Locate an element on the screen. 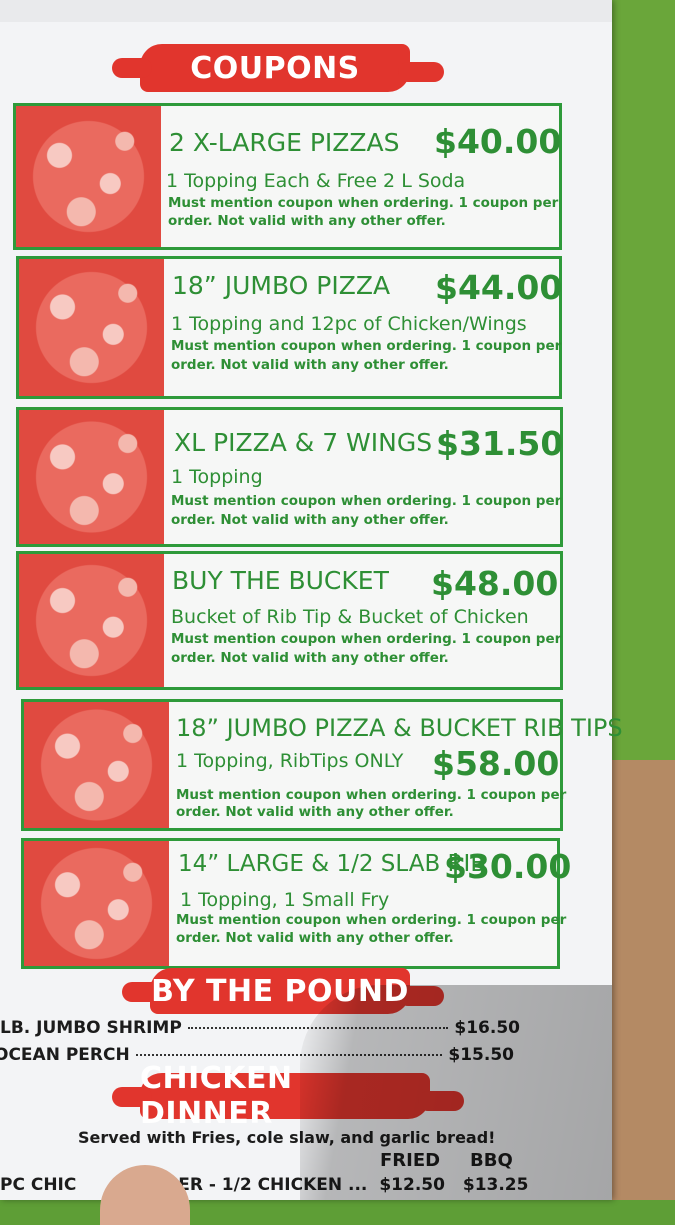  column-header-fried: FRIED is located at coordinates (410, 1160).